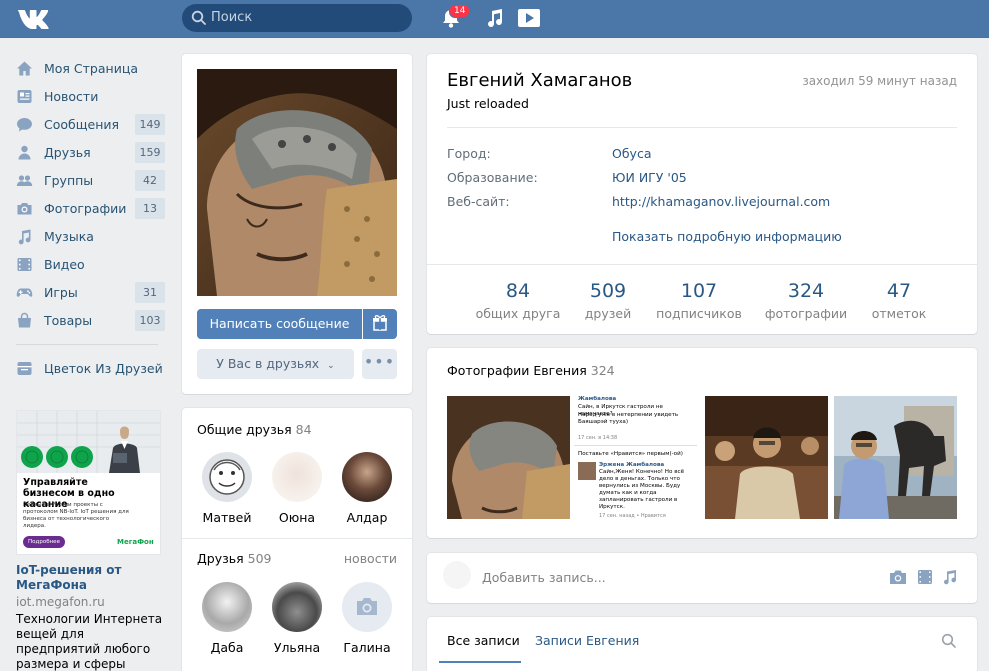 The height and width of the screenshot is (671, 989). I want to click on info-label: Веб-сайт:, so click(478, 201).